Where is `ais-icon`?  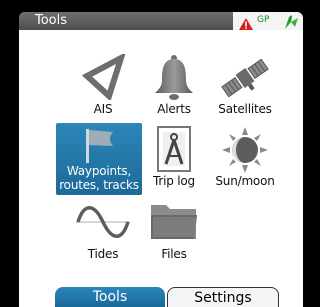 ais-icon is located at coordinates (103, 78).